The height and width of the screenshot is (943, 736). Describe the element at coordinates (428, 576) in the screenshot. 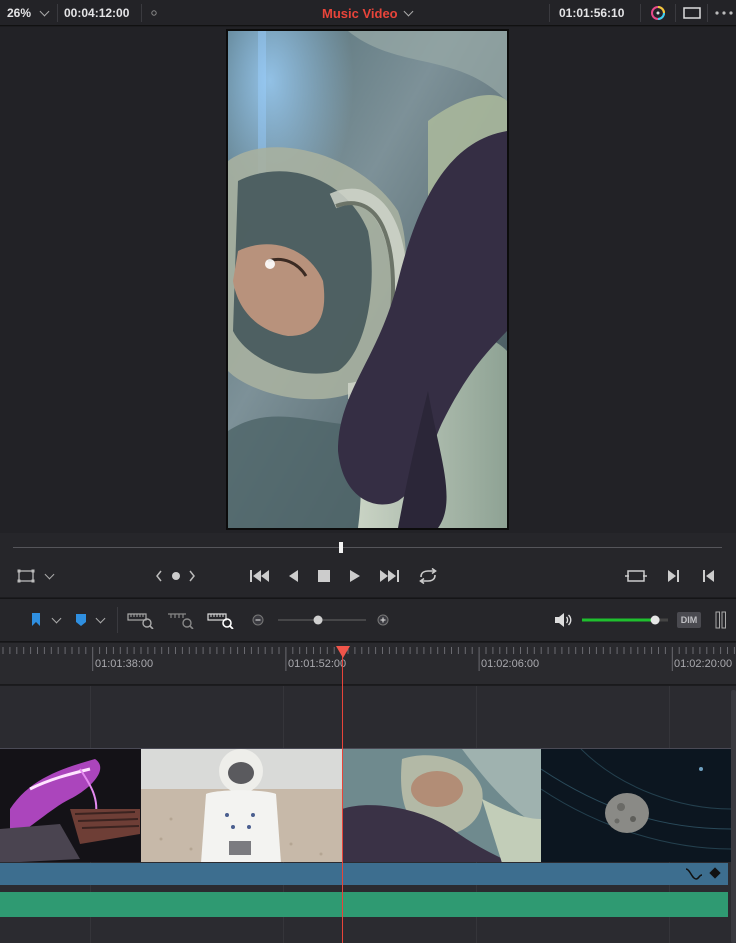

I see `loop-icon` at that location.